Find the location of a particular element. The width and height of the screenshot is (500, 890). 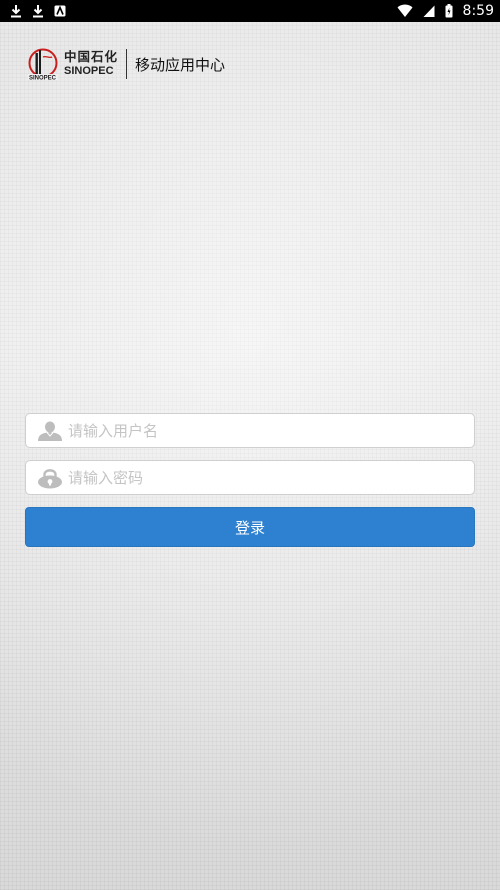

brand-wordmark: 中国石化 SINOPEC is located at coordinates (91, 63).